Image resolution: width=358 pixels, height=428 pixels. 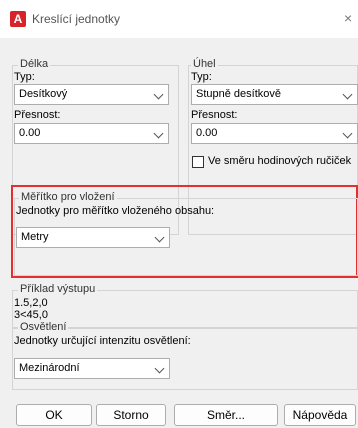 I want to click on close-icon: ×, so click(x=348, y=18).